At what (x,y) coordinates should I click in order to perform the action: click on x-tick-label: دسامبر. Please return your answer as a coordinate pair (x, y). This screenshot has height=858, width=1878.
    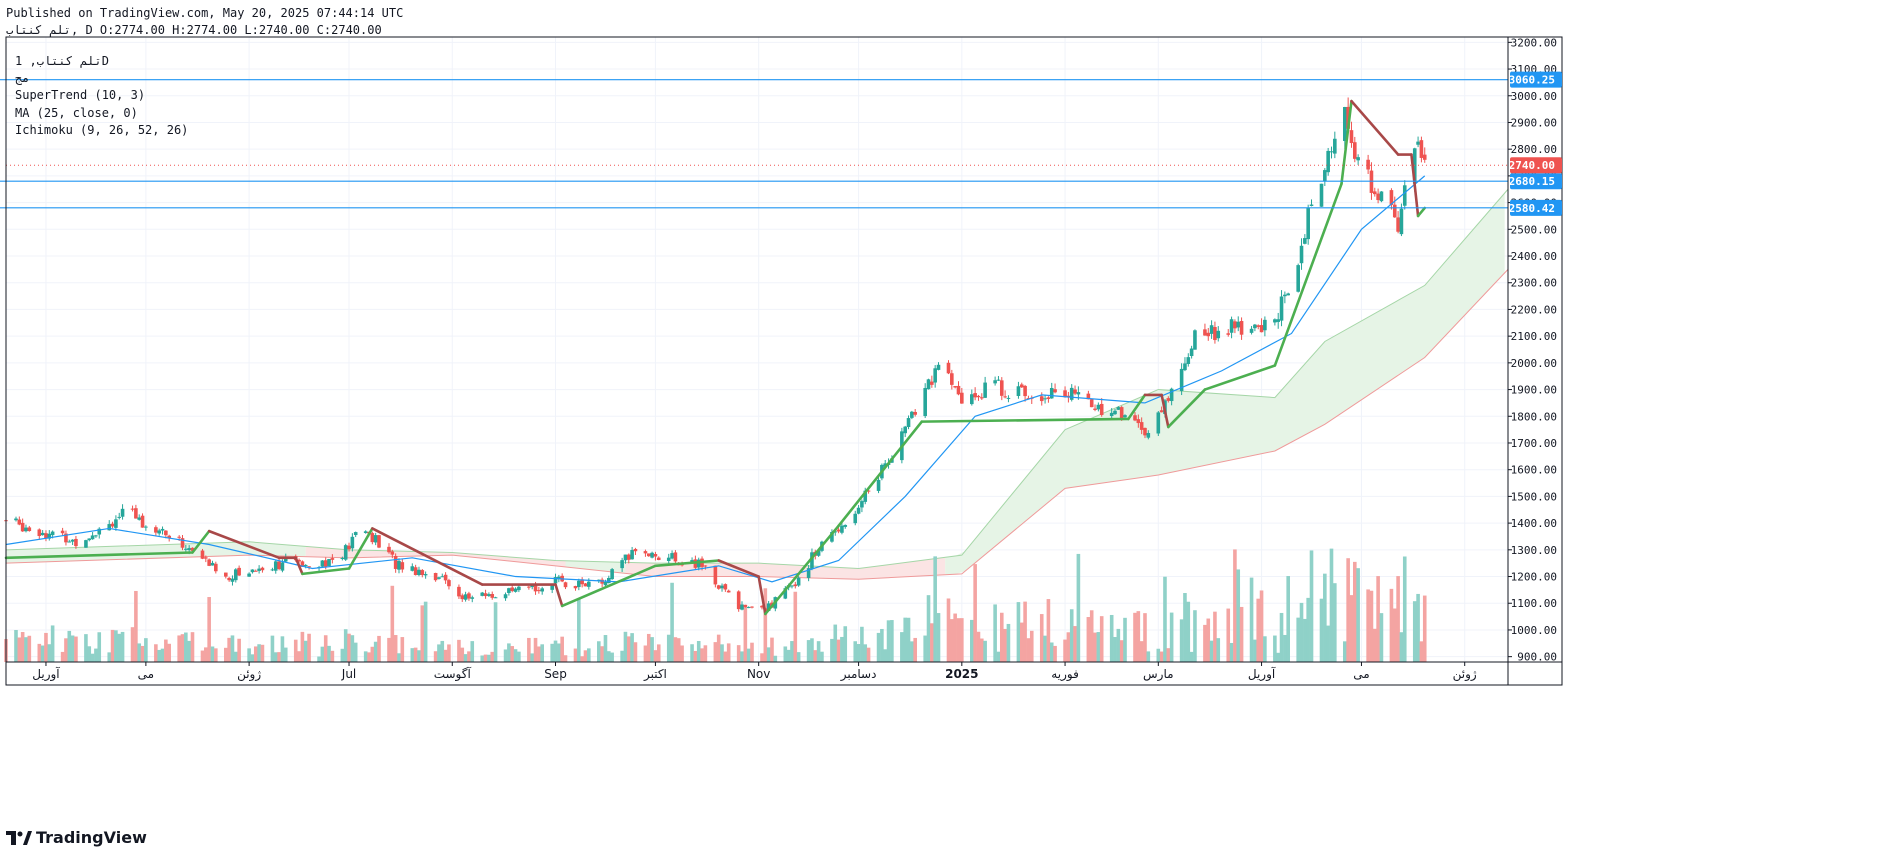
    Looking at the image, I should click on (858, 674).